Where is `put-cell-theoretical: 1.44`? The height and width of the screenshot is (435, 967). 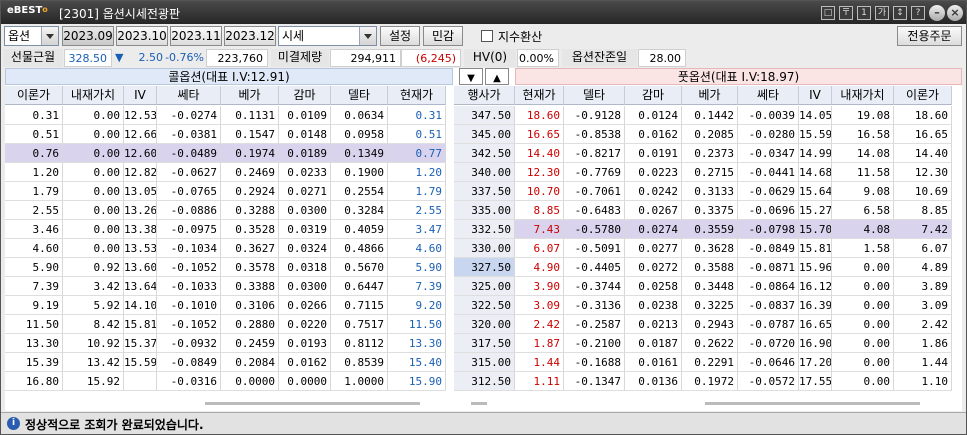 put-cell-theoretical: 1.44 is located at coordinates (923, 362).